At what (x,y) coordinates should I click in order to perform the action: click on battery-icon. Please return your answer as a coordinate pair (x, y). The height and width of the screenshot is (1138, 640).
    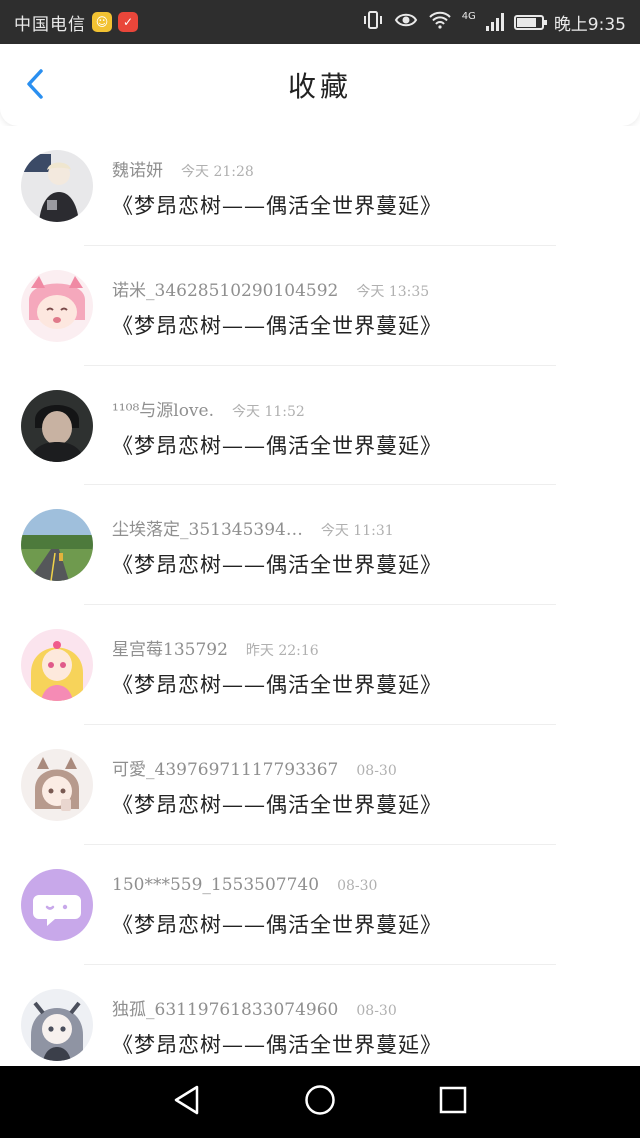
    Looking at the image, I should click on (530, 22).